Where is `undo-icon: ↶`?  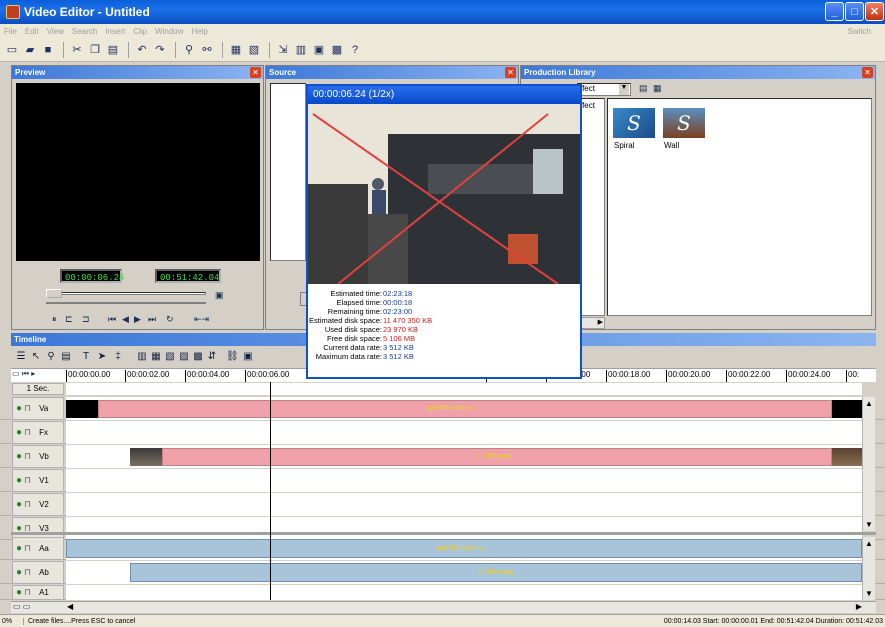 undo-icon: ↶ is located at coordinates (142, 50).